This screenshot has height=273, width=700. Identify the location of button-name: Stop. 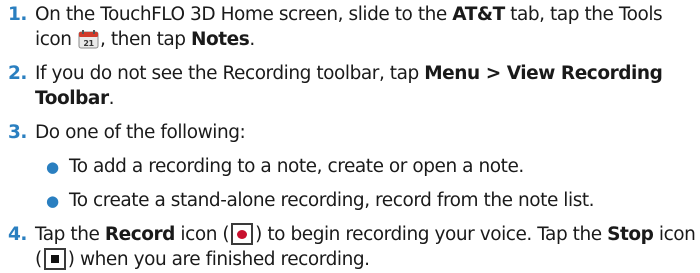
(630, 234).